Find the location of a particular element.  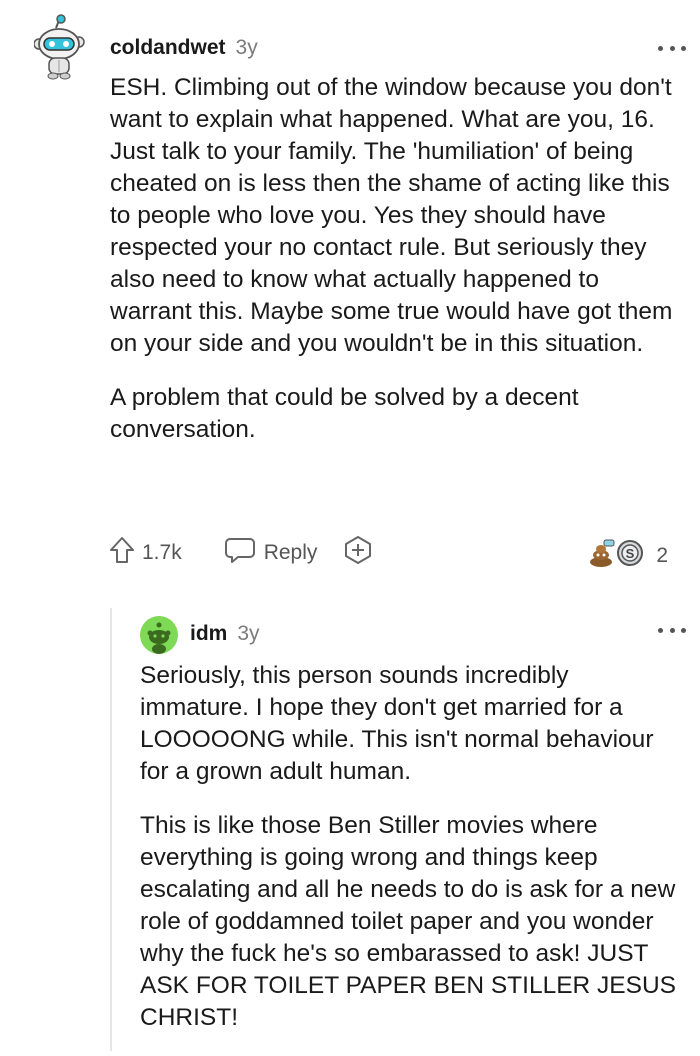

upvote-button: 1.7k is located at coordinates (145, 553).